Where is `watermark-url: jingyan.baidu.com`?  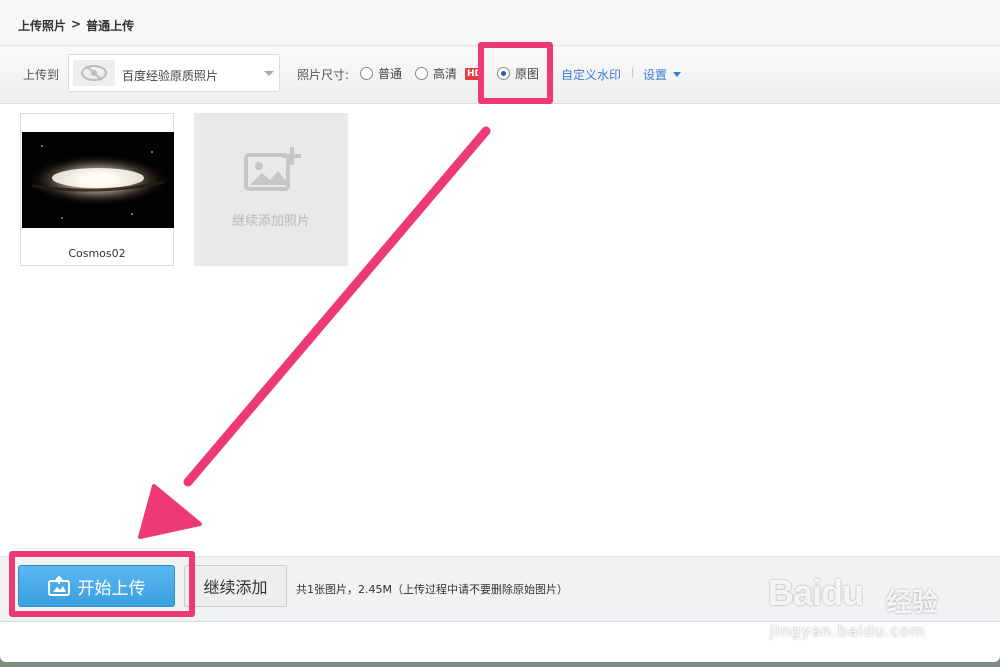
watermark-url: jingyan.baidu.com is located at coordinates (848, 631).